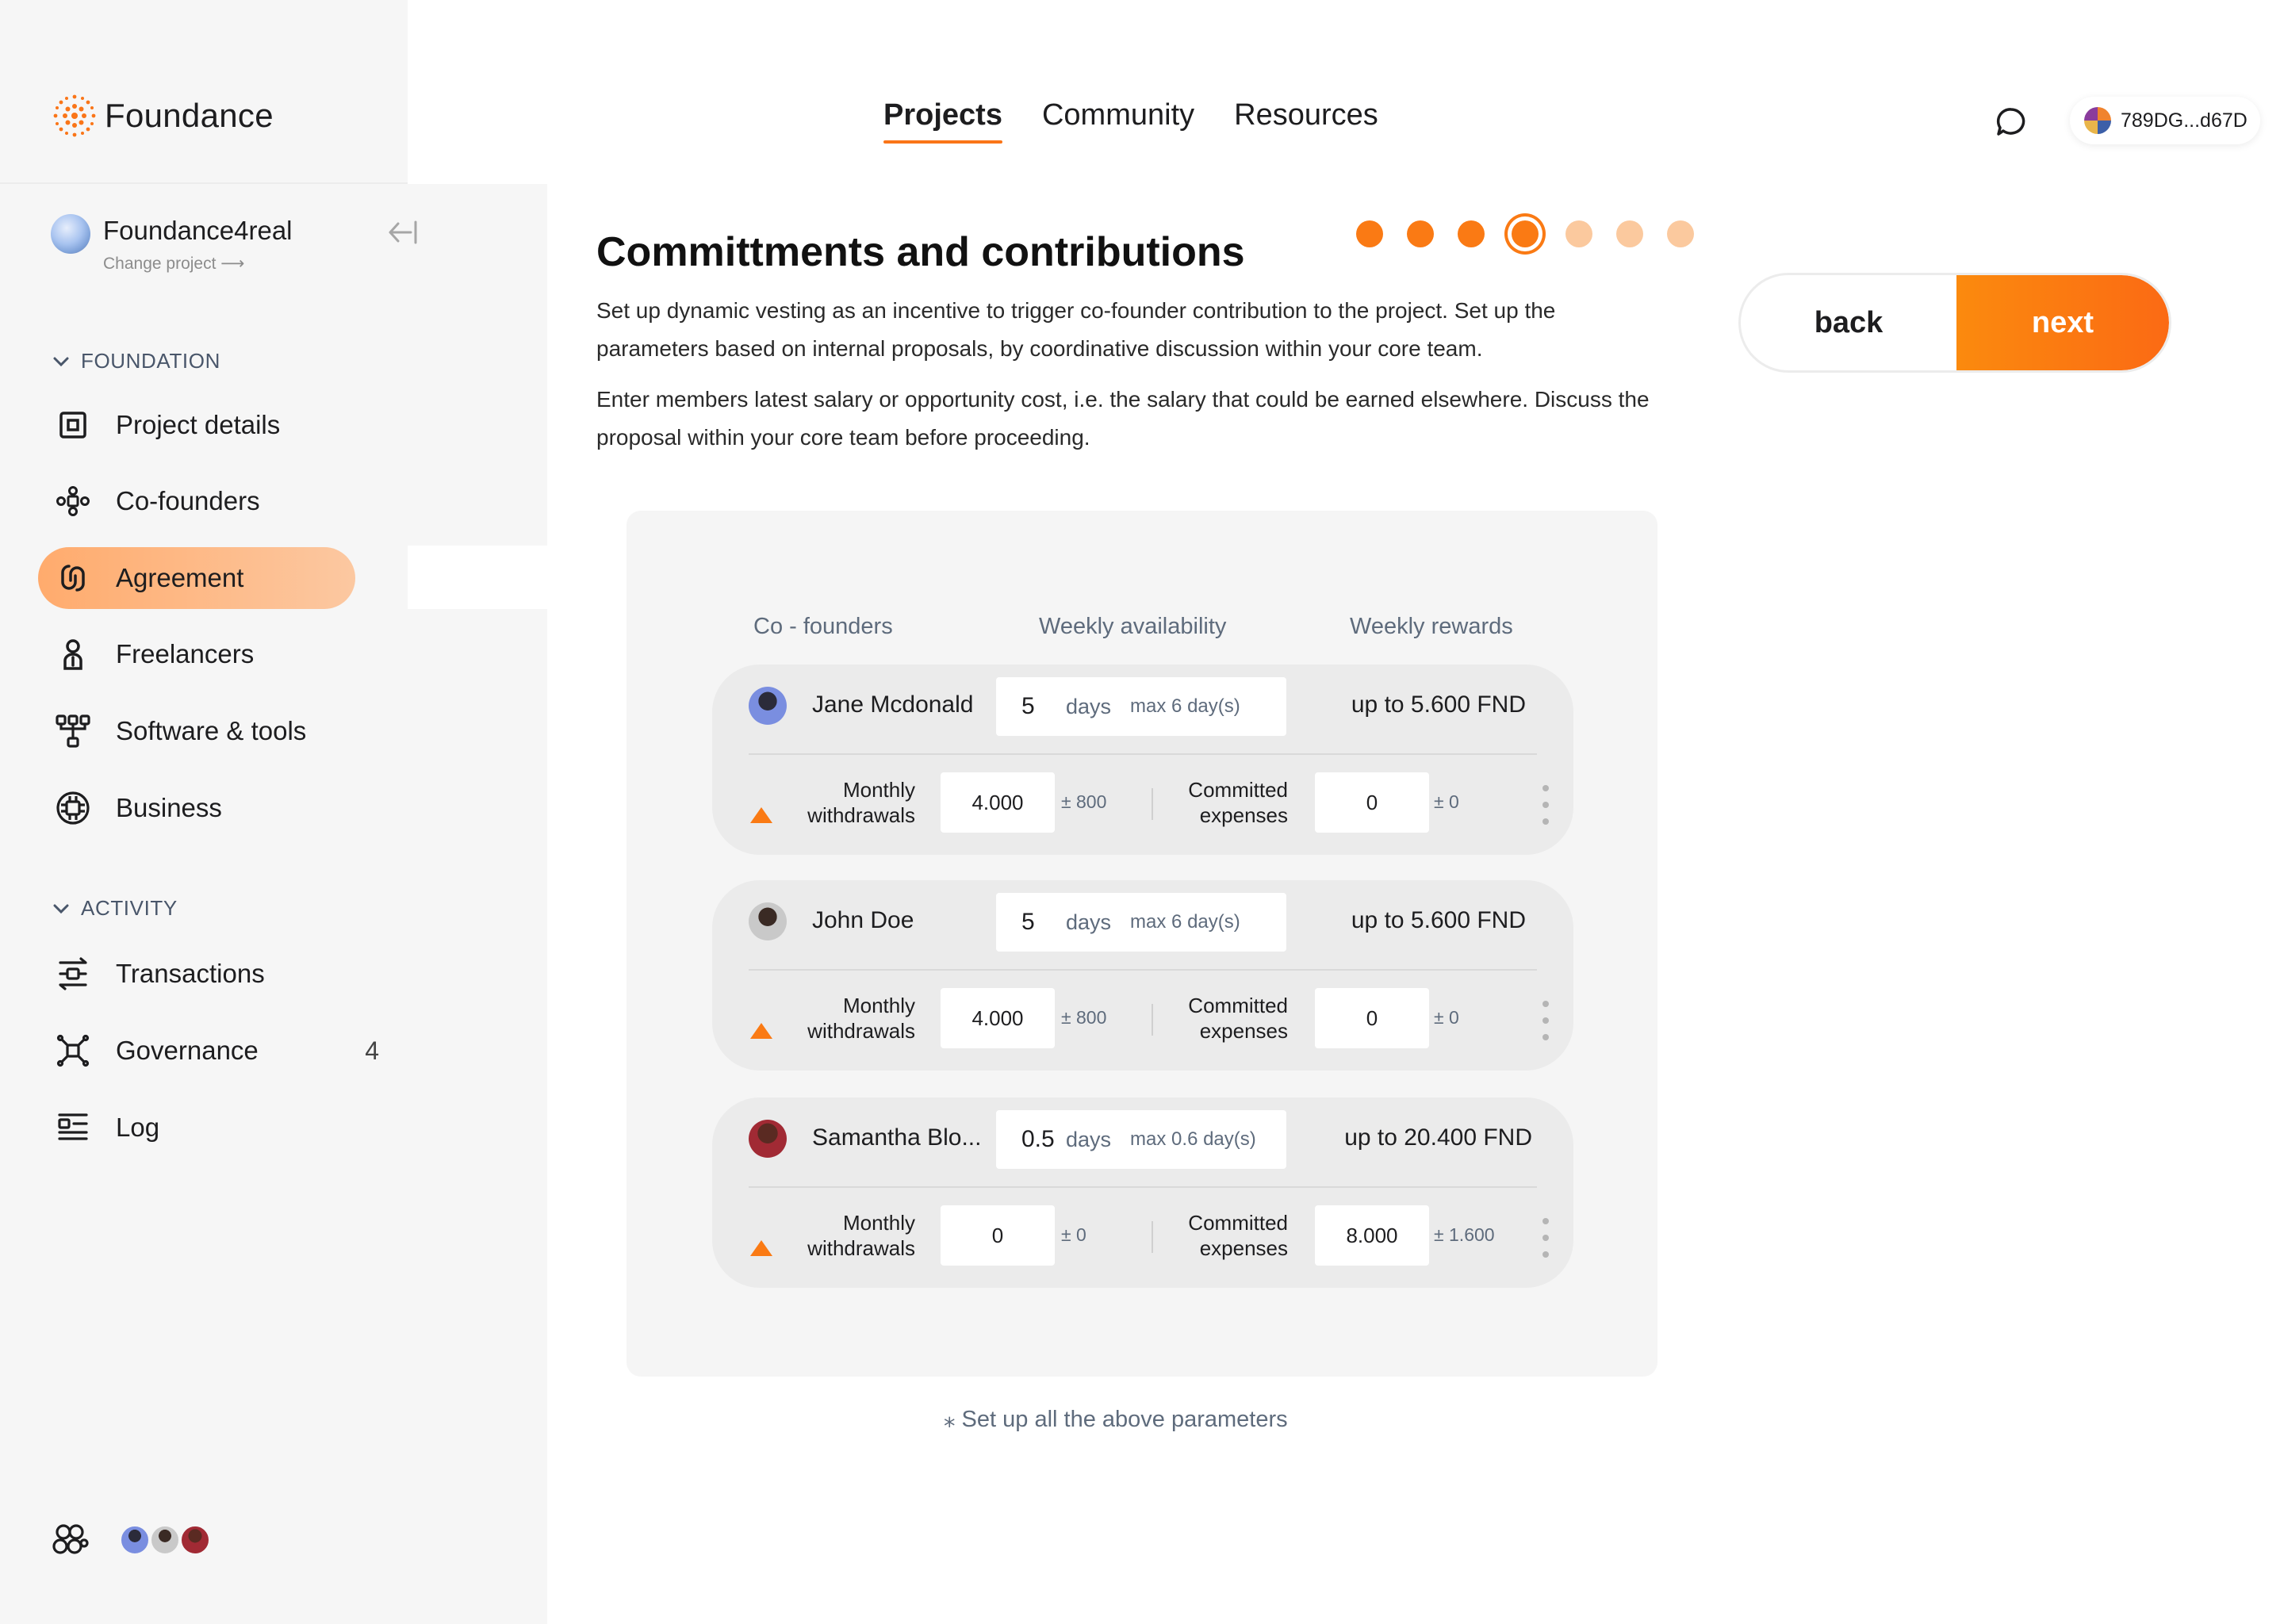  Describe the element at coordinates (115, 909) in the screenshot. I see `section-activity: ACTIVITY` at that location.